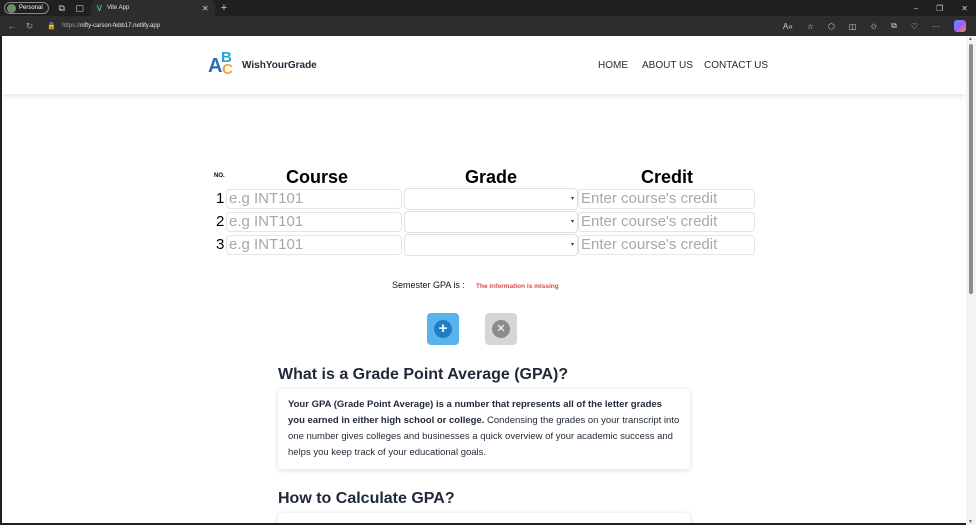 This screenshot has width=976, height=525. I want to click on column-header-no: NO., so click(219, 176).